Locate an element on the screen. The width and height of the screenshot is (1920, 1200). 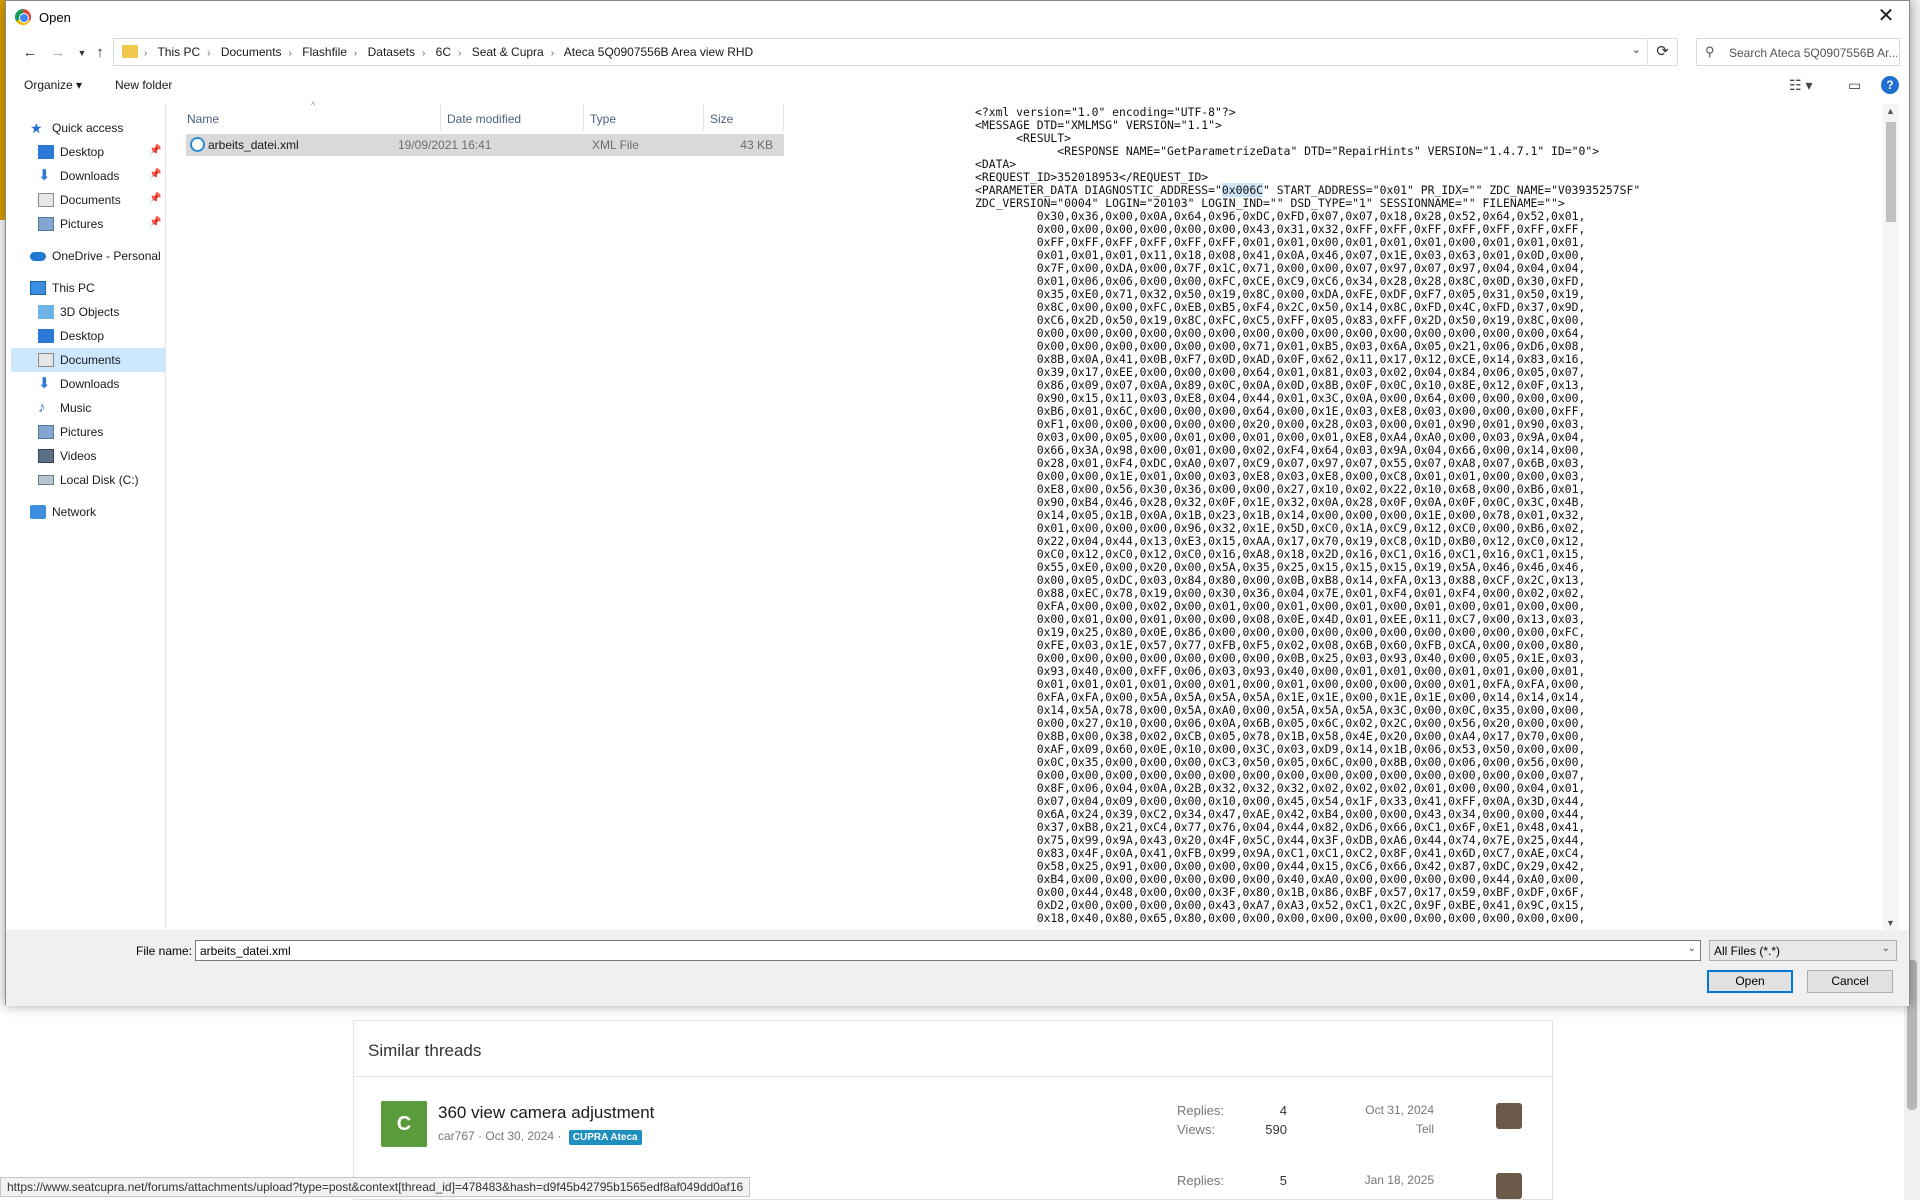
refresh-icon: ⟳ is located at coordinates (1662, 52).